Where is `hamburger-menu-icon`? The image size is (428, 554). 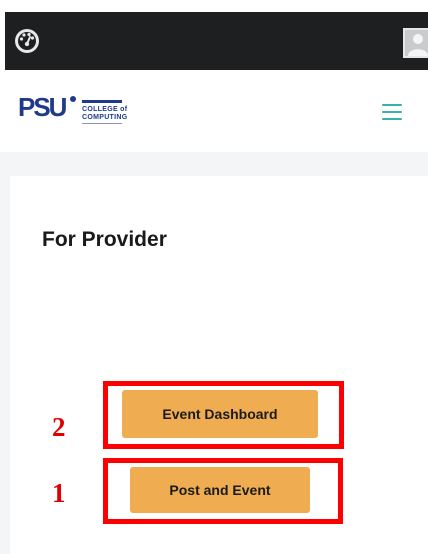
hamburger-menu-icon is located at coordinates (392, 112).